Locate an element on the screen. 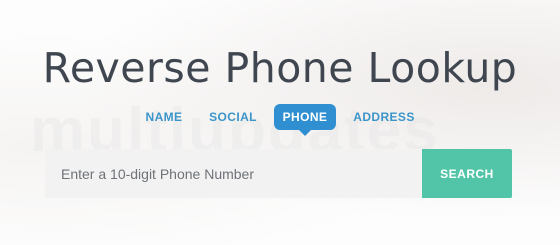  search-type-tabs: NAME SOCIAL PHONE ADDRESS is located at coordinates (280, 120).